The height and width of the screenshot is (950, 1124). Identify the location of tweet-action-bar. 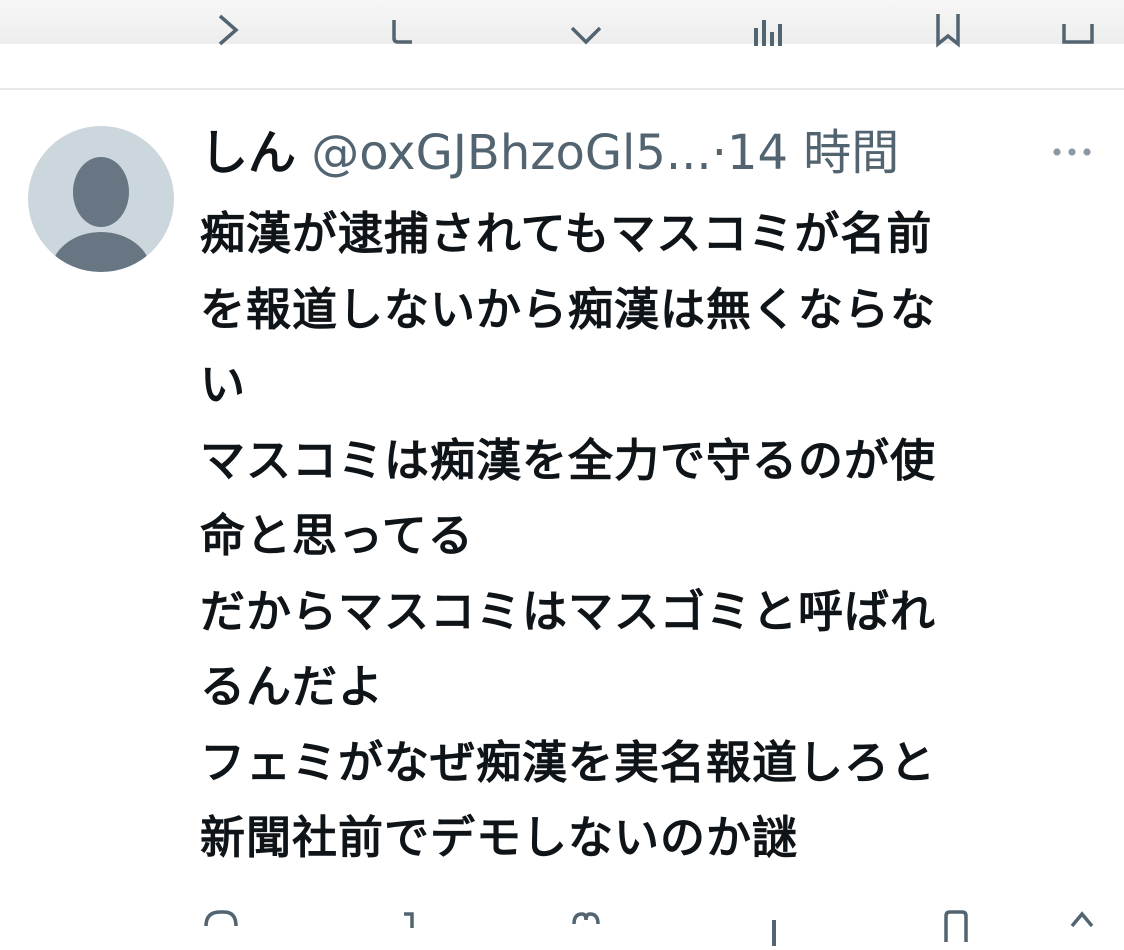
(562, 926).